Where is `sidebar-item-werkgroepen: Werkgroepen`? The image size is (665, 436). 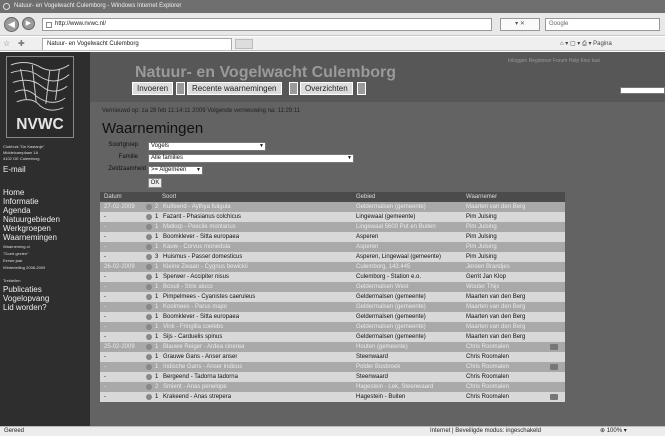 sidebar-item-werkgroepen: Werkgroepen is located at coordinates (27, 228).